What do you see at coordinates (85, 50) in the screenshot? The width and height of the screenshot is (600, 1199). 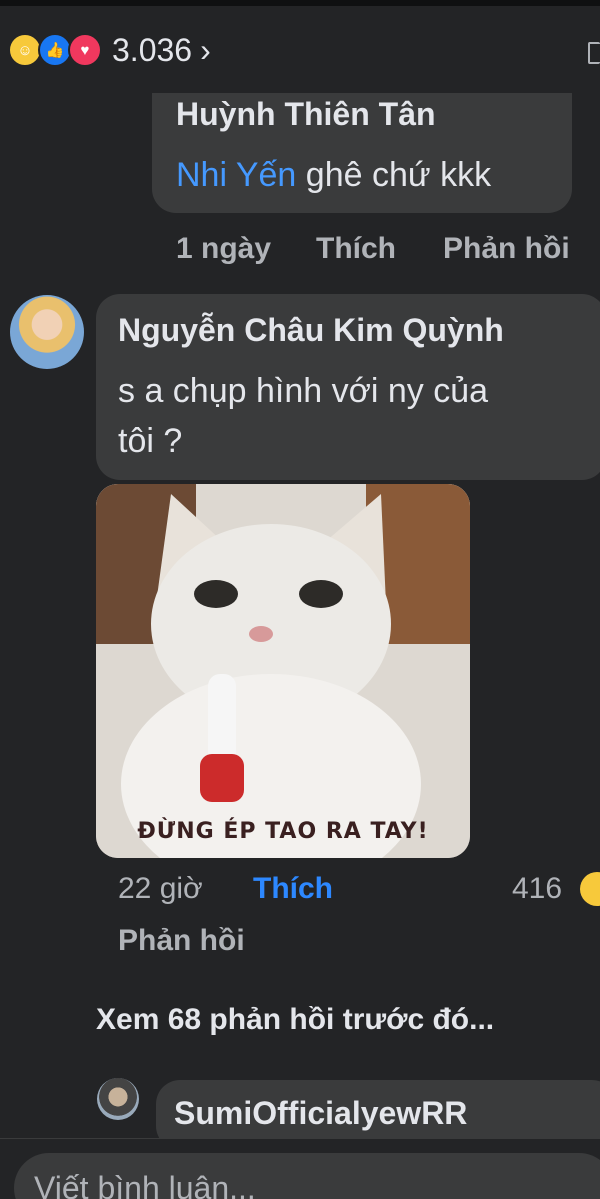 I see `love-icon: ♥` at bounding box center [85, 50].